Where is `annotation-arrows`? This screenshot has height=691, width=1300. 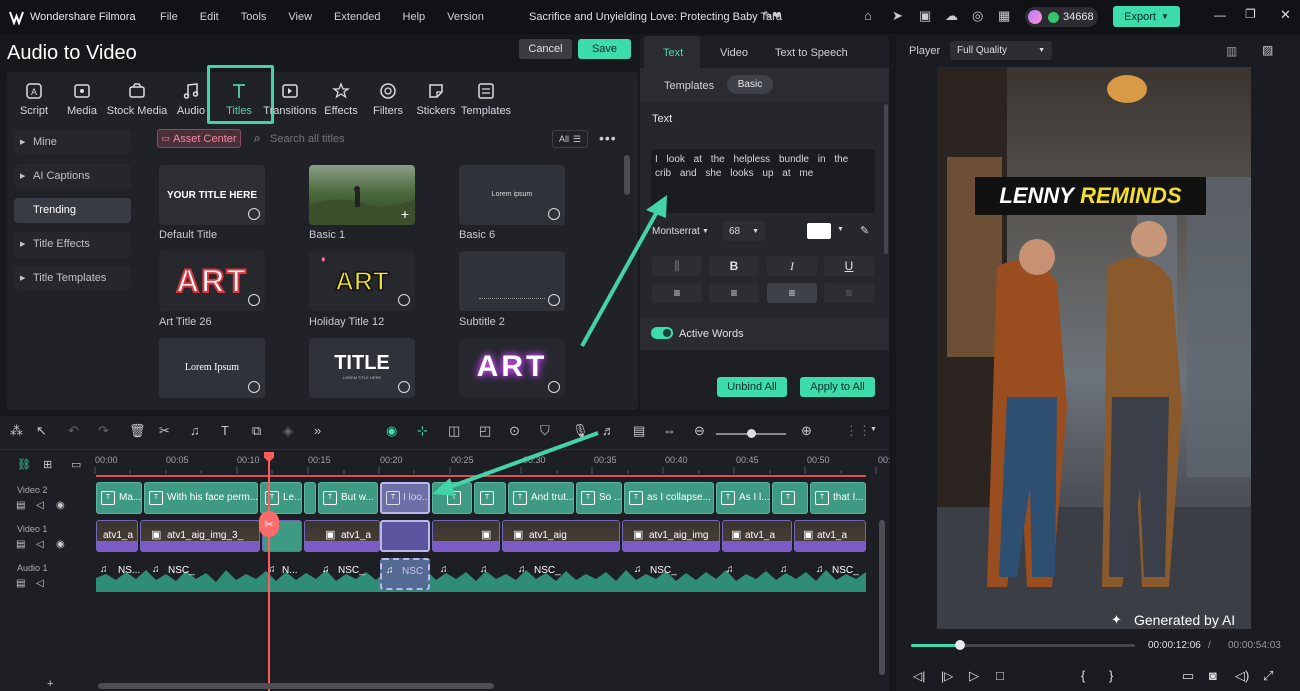
annotation-arrows is located at coordinates (549, 345).